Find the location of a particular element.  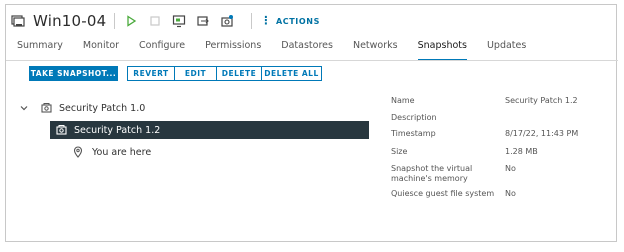

snapshot-actions-group: REVERT EDIT DELETE DELETE ALL is located at coordinates (224, 73).